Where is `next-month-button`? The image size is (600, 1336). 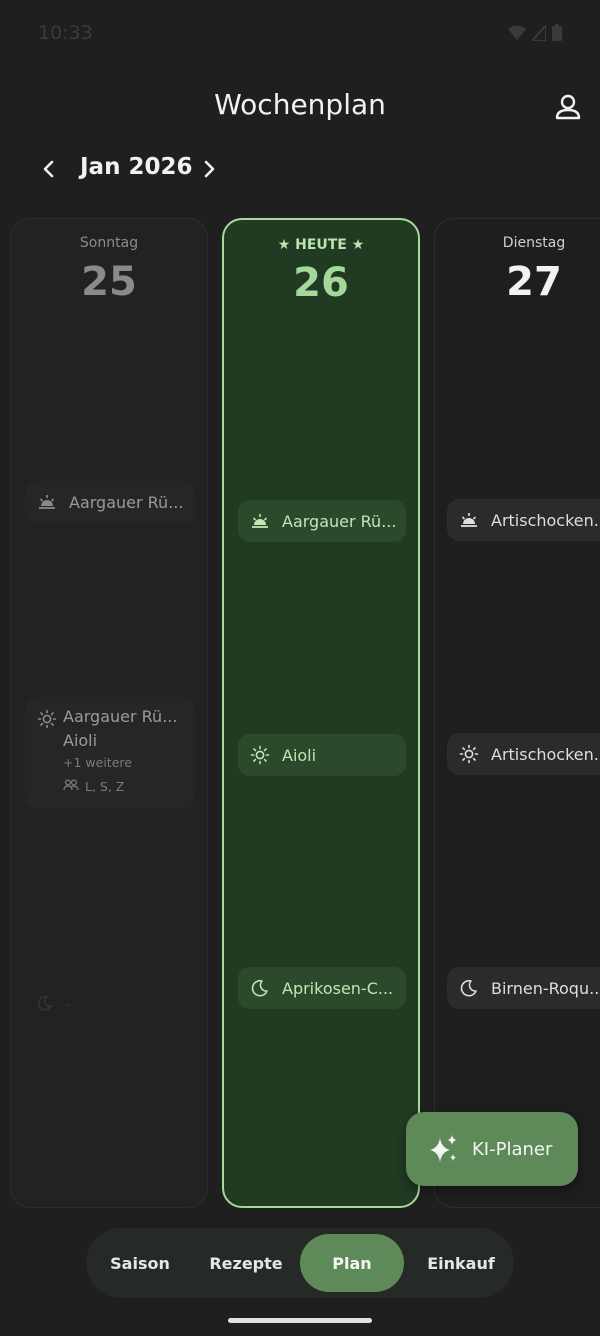
next-month-button is located at coordinates (209, 169).